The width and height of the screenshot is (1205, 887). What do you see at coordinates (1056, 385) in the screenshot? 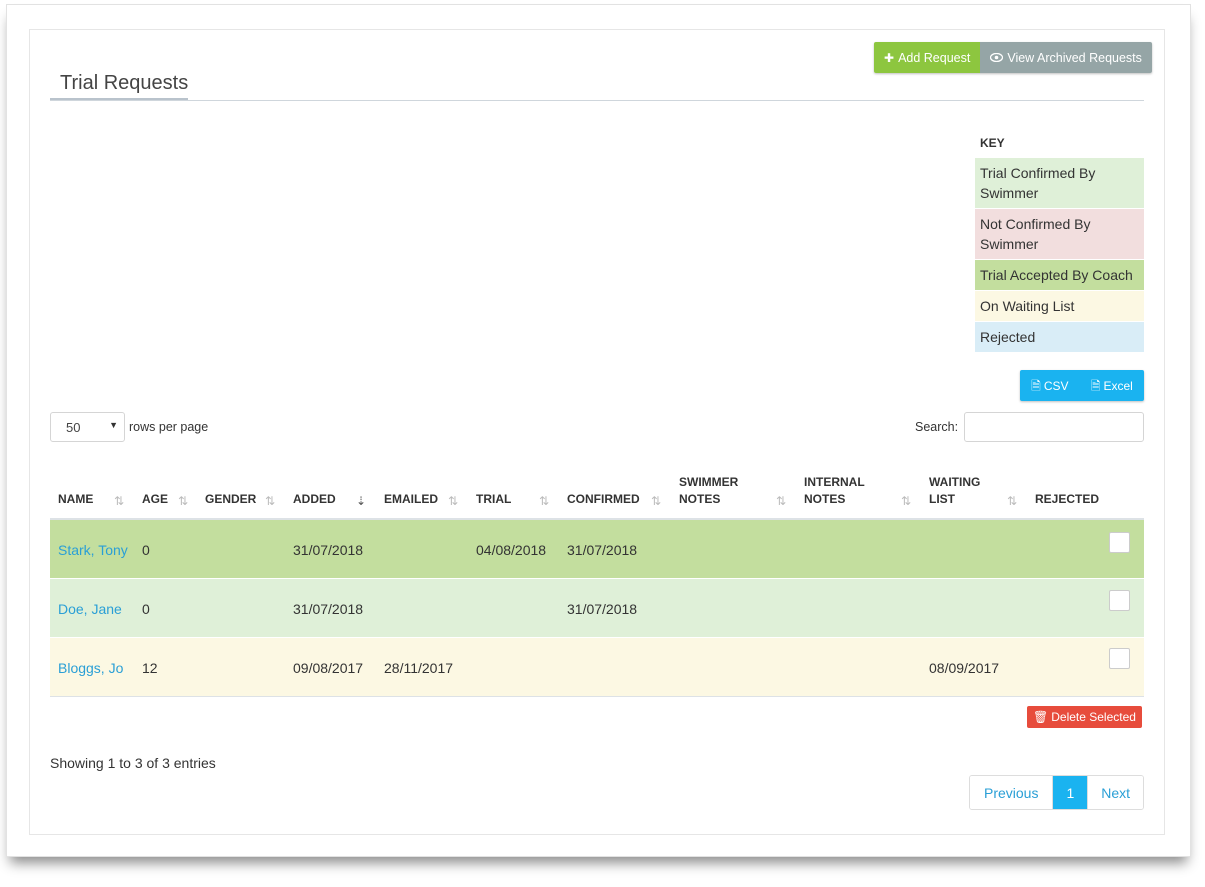
I see `csv-label: CSV` at bounding box center [1056, 385].